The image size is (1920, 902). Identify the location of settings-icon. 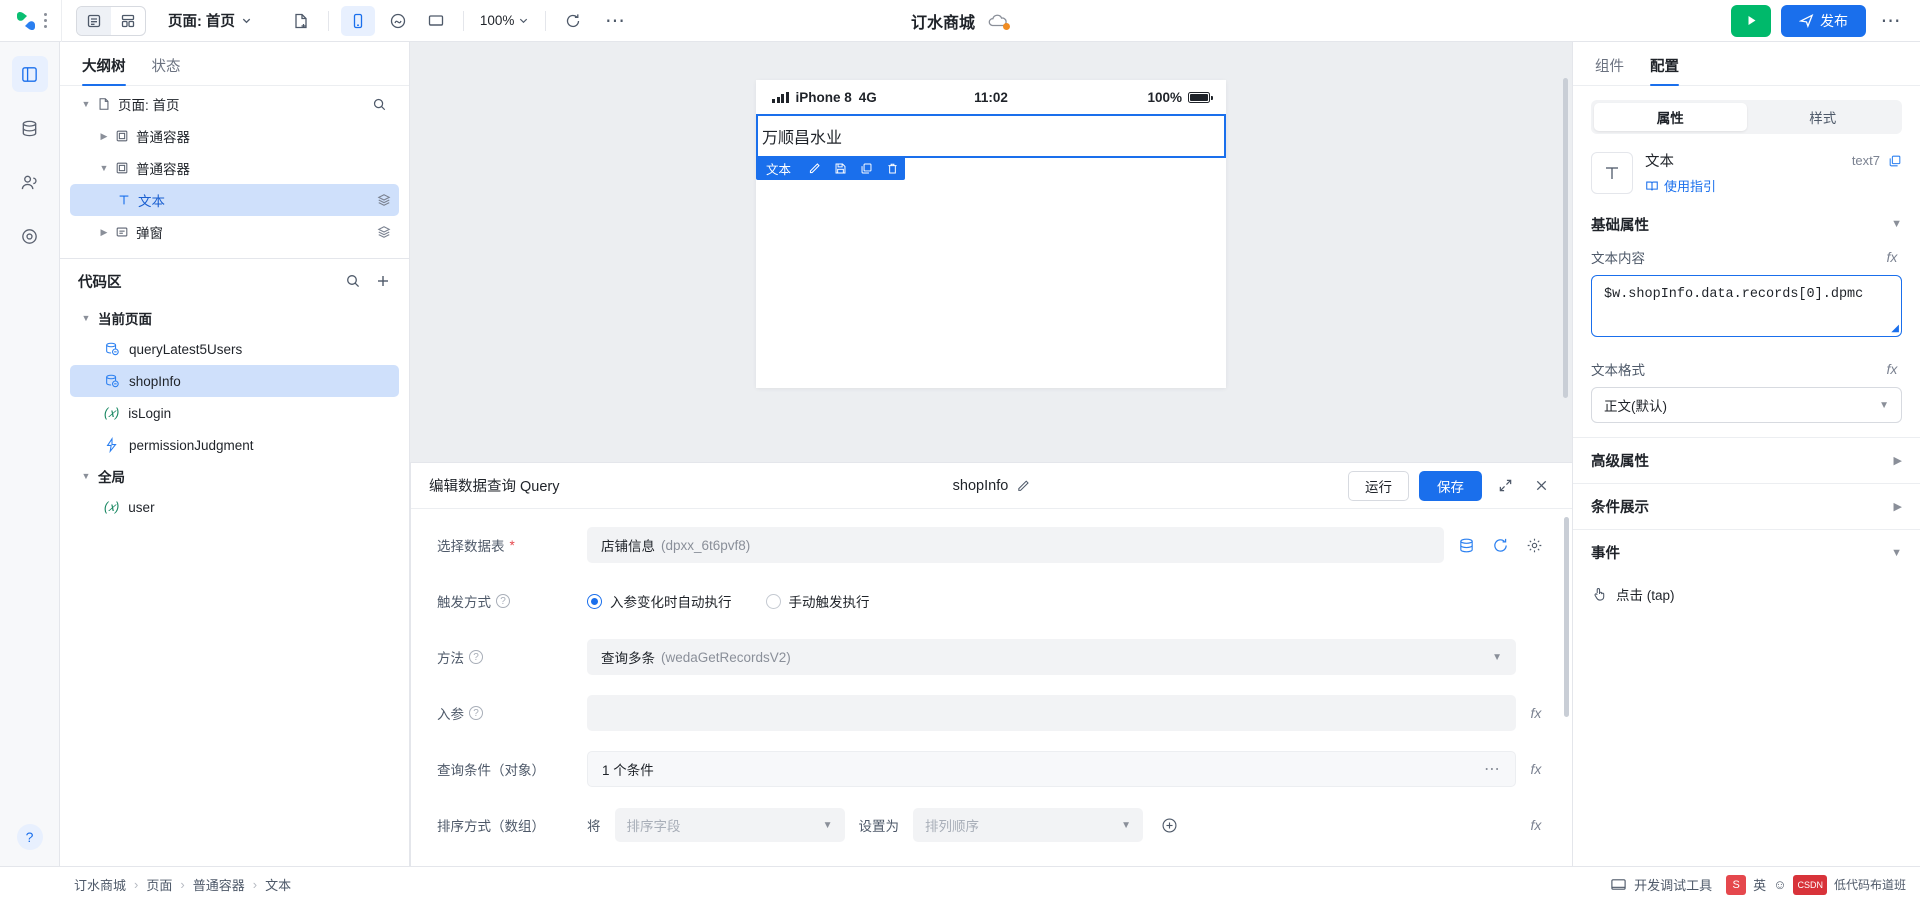
(1534, 545).